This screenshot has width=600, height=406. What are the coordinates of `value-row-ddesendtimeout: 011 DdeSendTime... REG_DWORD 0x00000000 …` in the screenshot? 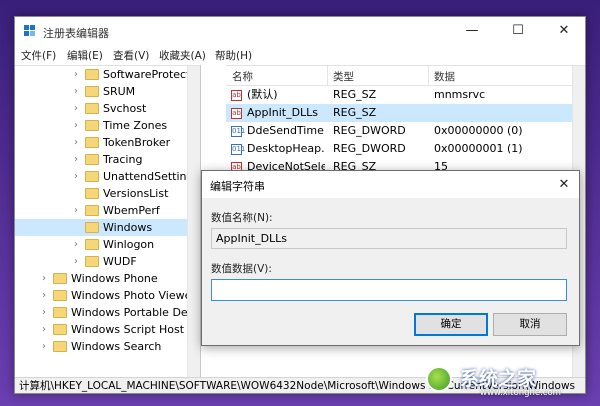 It's located at (399, 131).